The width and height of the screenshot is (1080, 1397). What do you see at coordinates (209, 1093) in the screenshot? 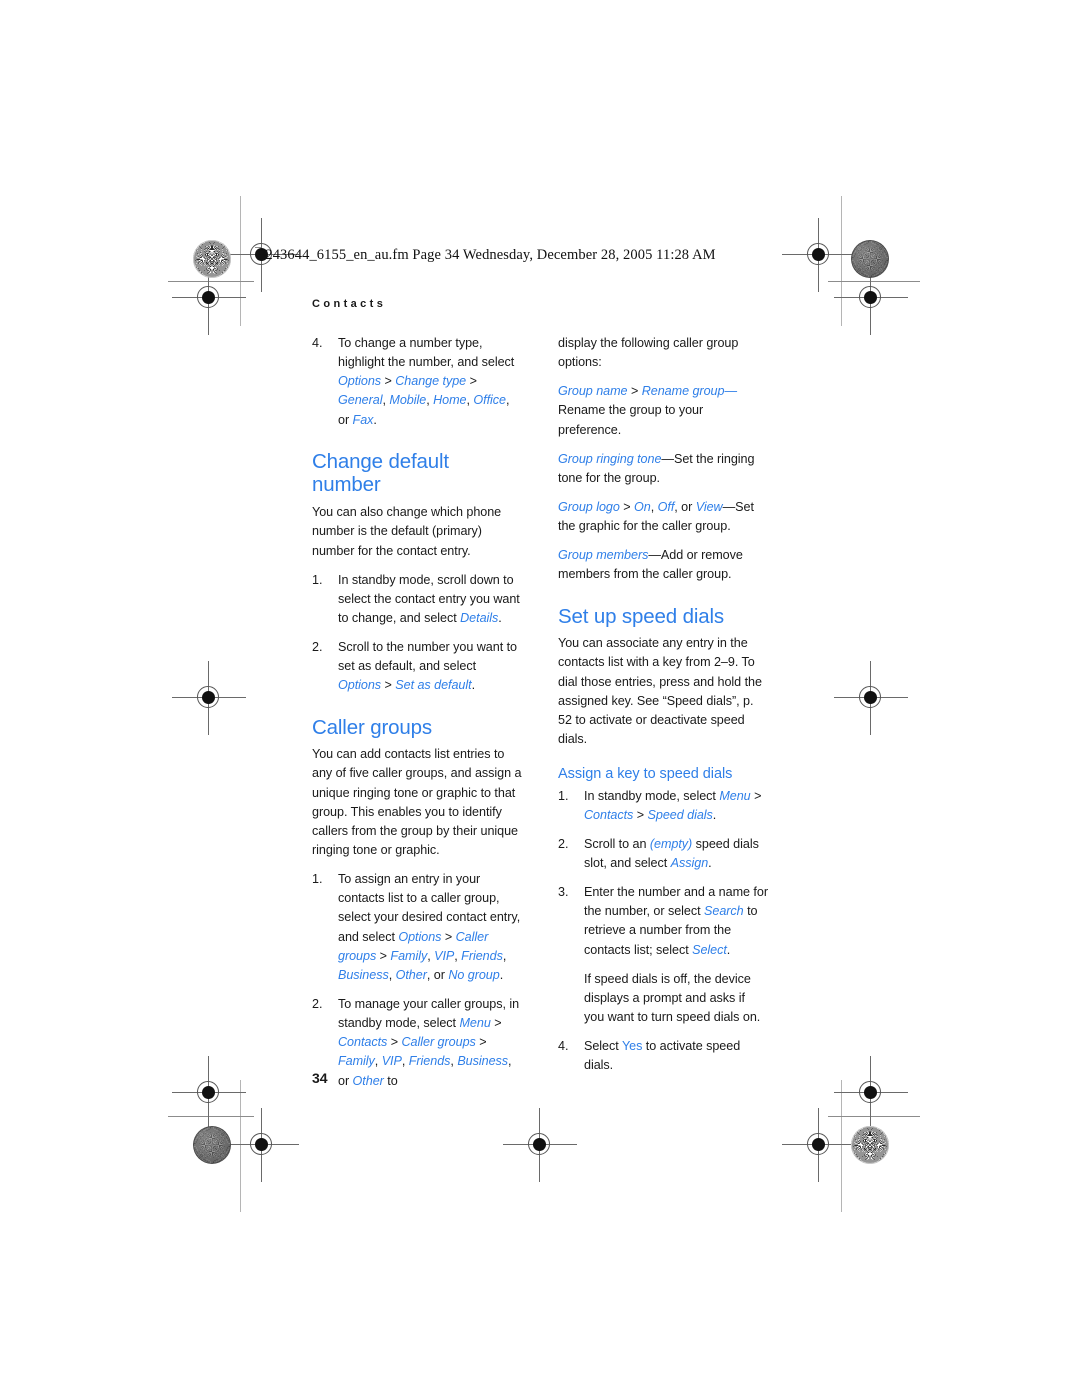
I see `registration-crosshair-lower-left` at bounding box center [209, 1093].